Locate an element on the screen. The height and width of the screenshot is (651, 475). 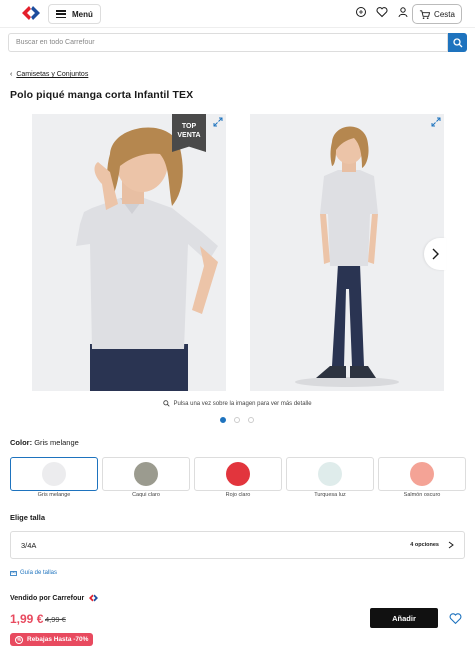
search-input: Buscar en todo Carrefour is located at coordinates (228, 42).